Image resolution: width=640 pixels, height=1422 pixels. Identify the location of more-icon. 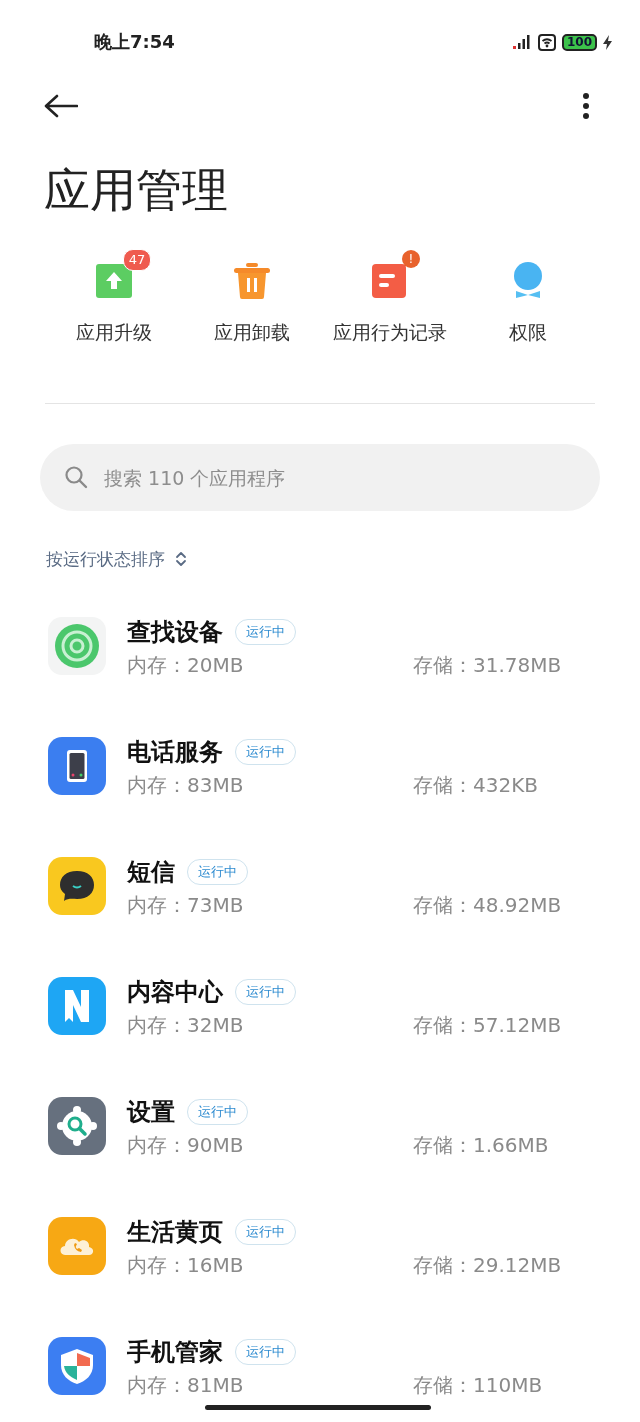
(586, 106).